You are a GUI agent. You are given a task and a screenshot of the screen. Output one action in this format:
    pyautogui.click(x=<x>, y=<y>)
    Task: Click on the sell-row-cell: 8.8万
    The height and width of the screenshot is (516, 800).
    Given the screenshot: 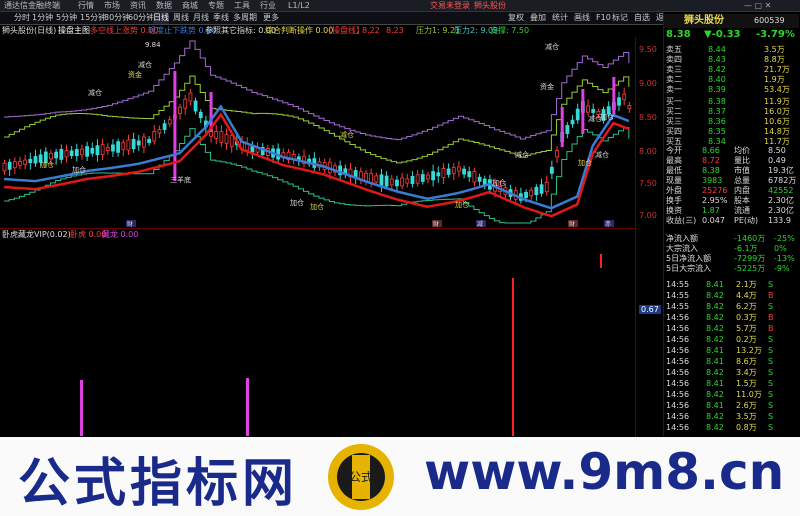 What is the action you would take?
    pyautogui.click(x=774, y=59)
    